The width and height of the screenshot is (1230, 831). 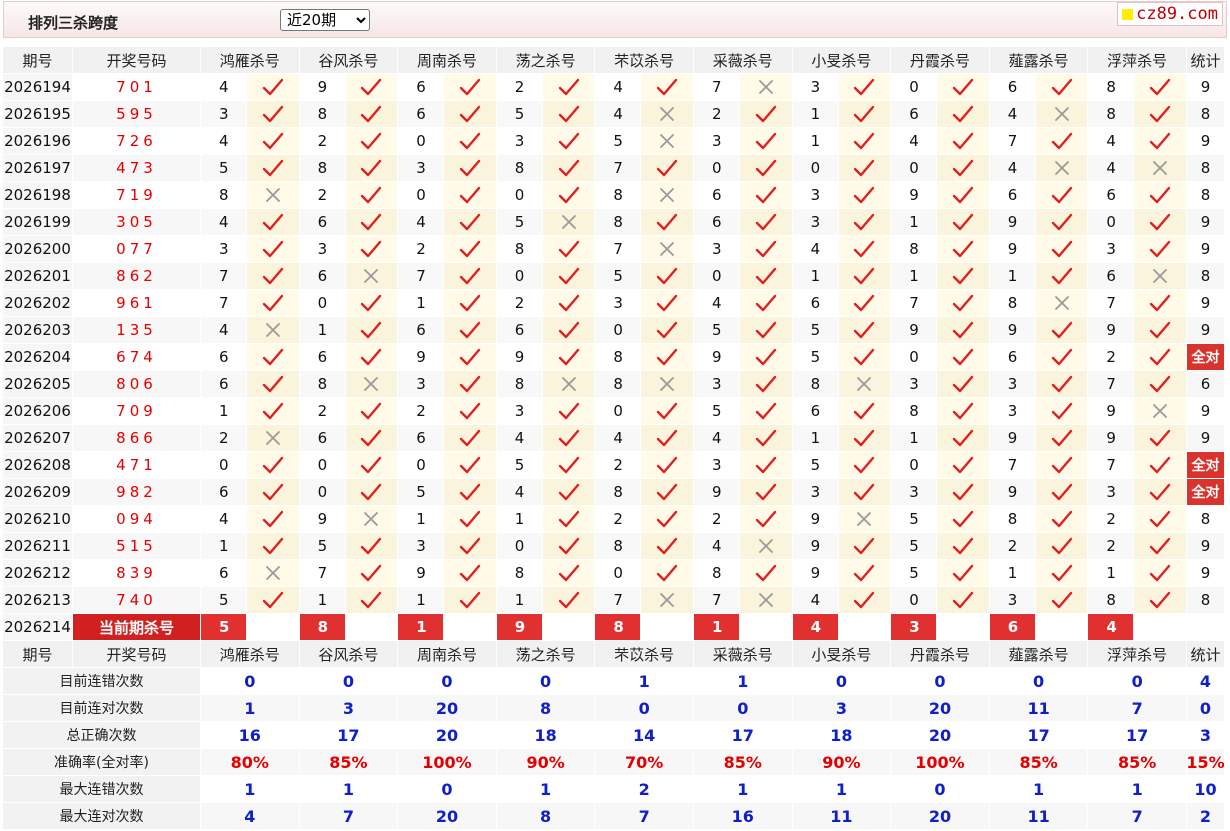 What do you see at coordinates (1205, 681) in the screenshot?
I see `stat-value: 4` at bounding box center [1205, 681].